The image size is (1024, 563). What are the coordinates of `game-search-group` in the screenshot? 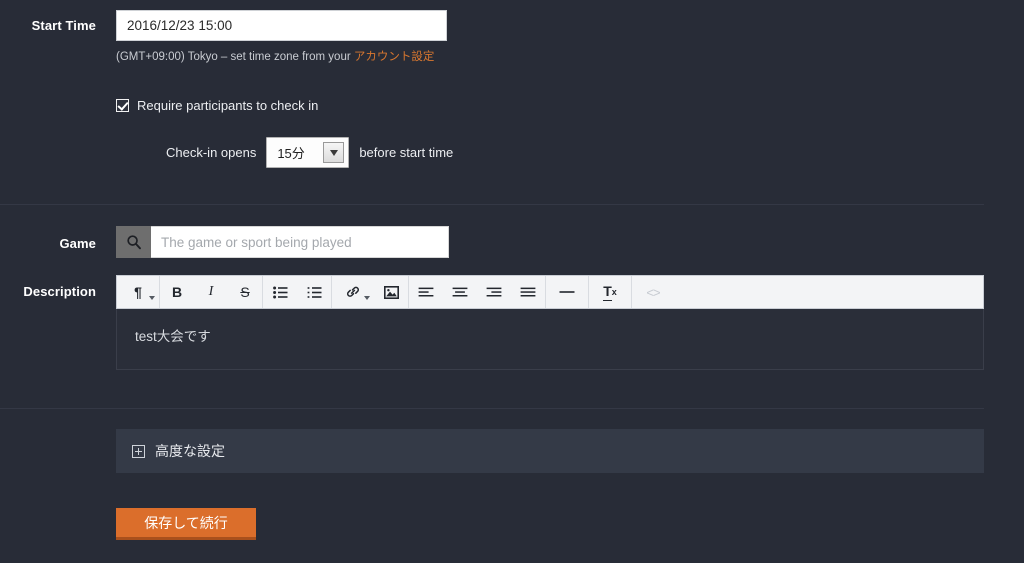 It's located at (282, 242).